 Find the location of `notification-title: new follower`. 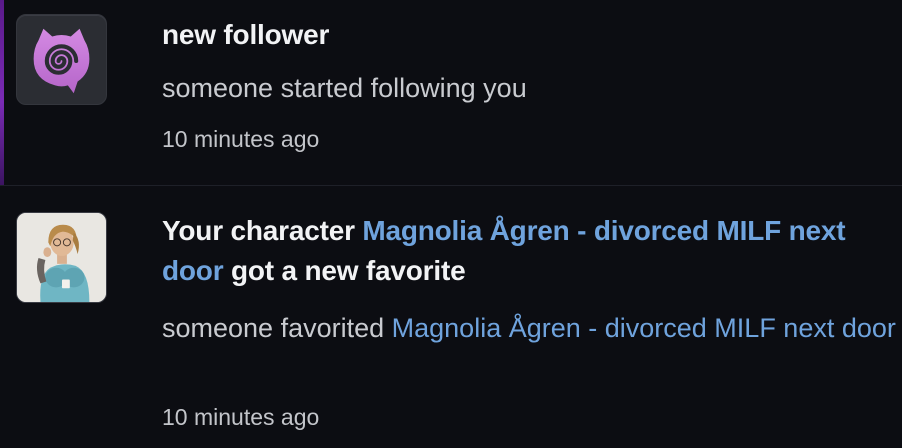

notification-title: new follower is located at coordinates (246, 34).